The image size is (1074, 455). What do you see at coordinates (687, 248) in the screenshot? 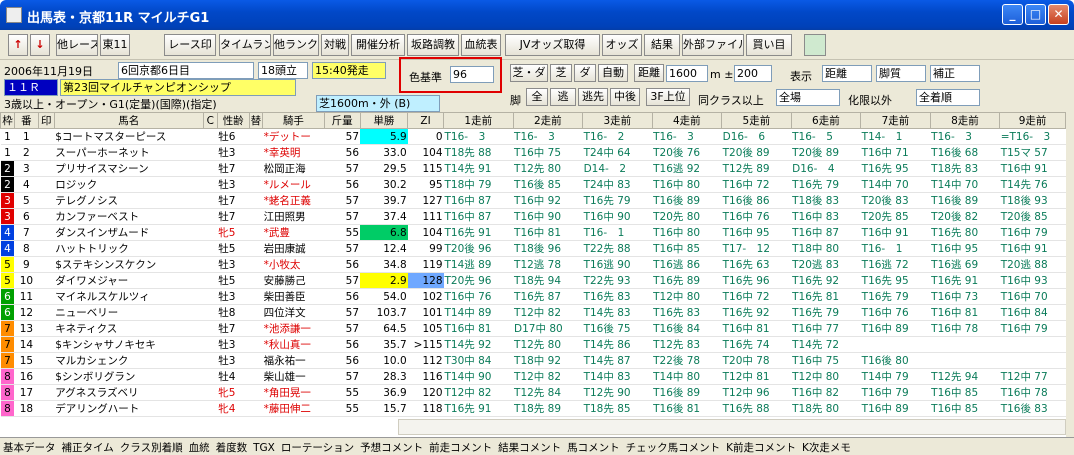
I see `past-race-cell: T16中 85` at bounding box center [687, 248].